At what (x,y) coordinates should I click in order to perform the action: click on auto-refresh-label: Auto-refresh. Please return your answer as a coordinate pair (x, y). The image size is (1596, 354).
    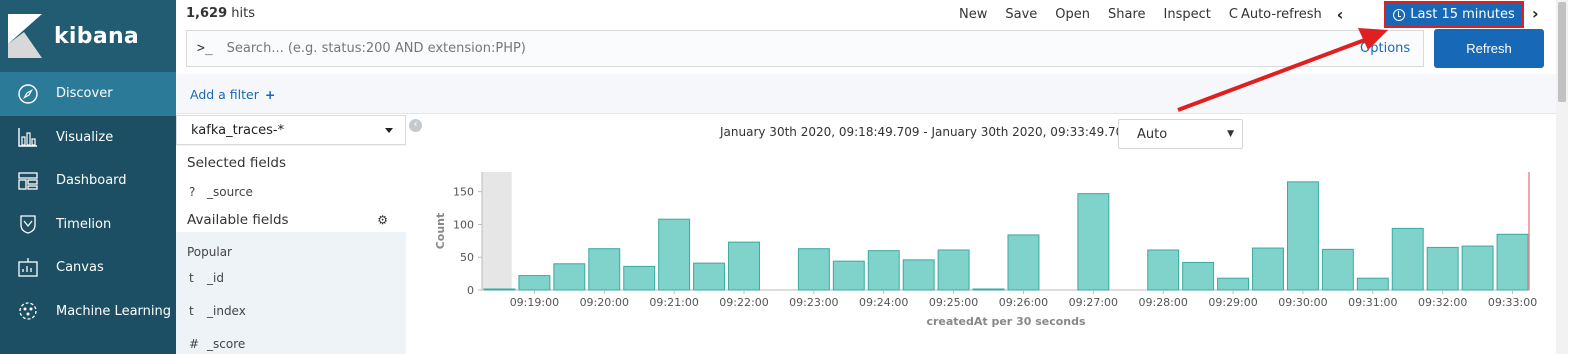
    Looking at the image, I should click on (1281, 14).